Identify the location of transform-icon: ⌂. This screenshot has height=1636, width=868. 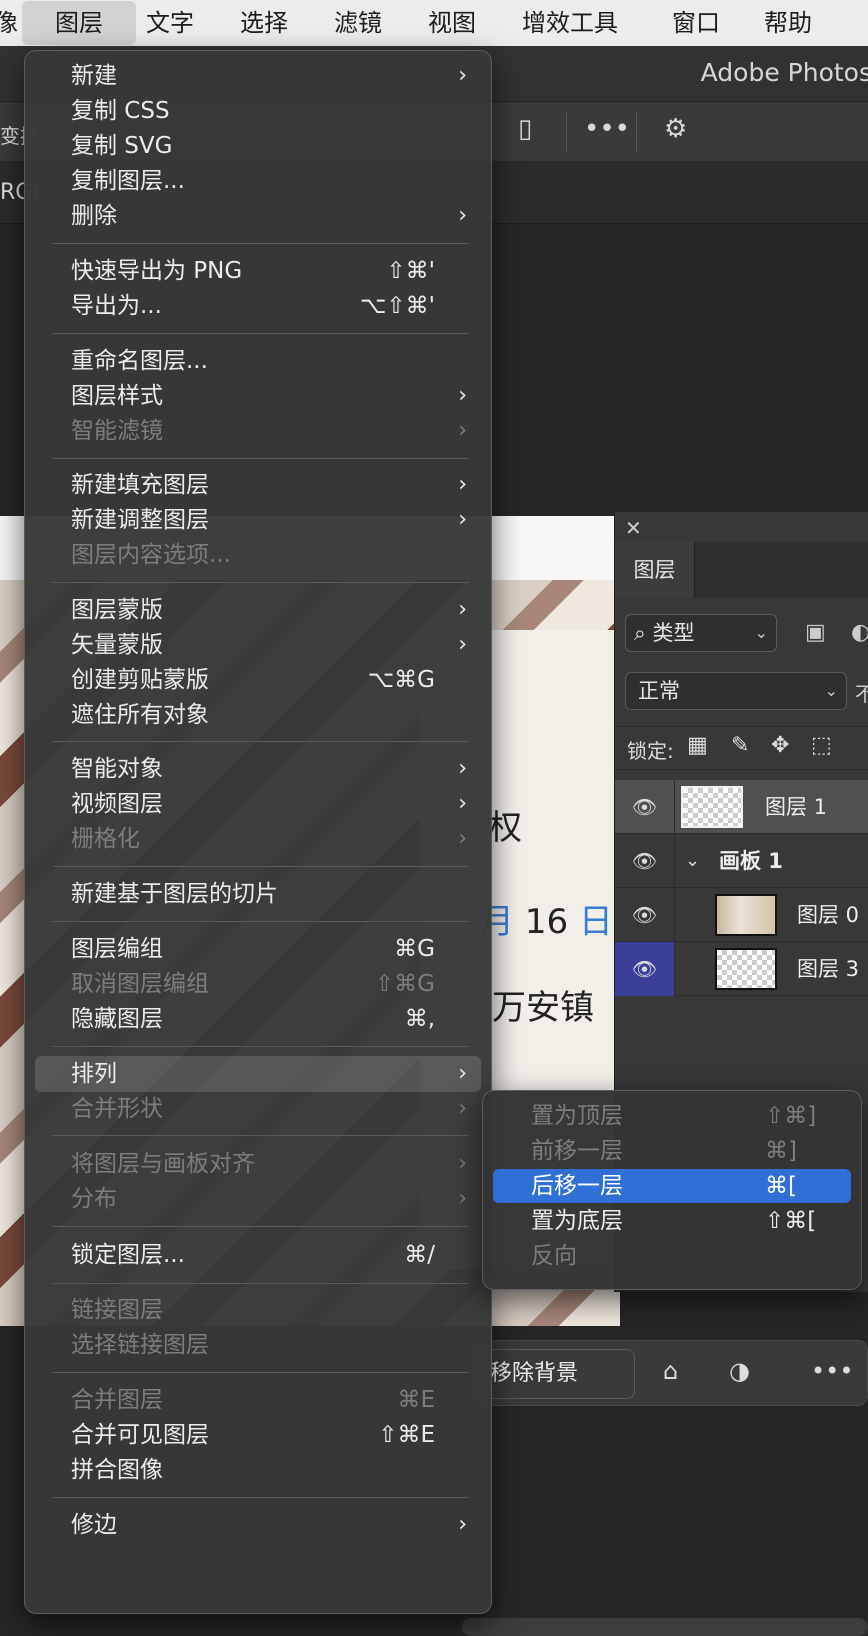
(670, 1371).